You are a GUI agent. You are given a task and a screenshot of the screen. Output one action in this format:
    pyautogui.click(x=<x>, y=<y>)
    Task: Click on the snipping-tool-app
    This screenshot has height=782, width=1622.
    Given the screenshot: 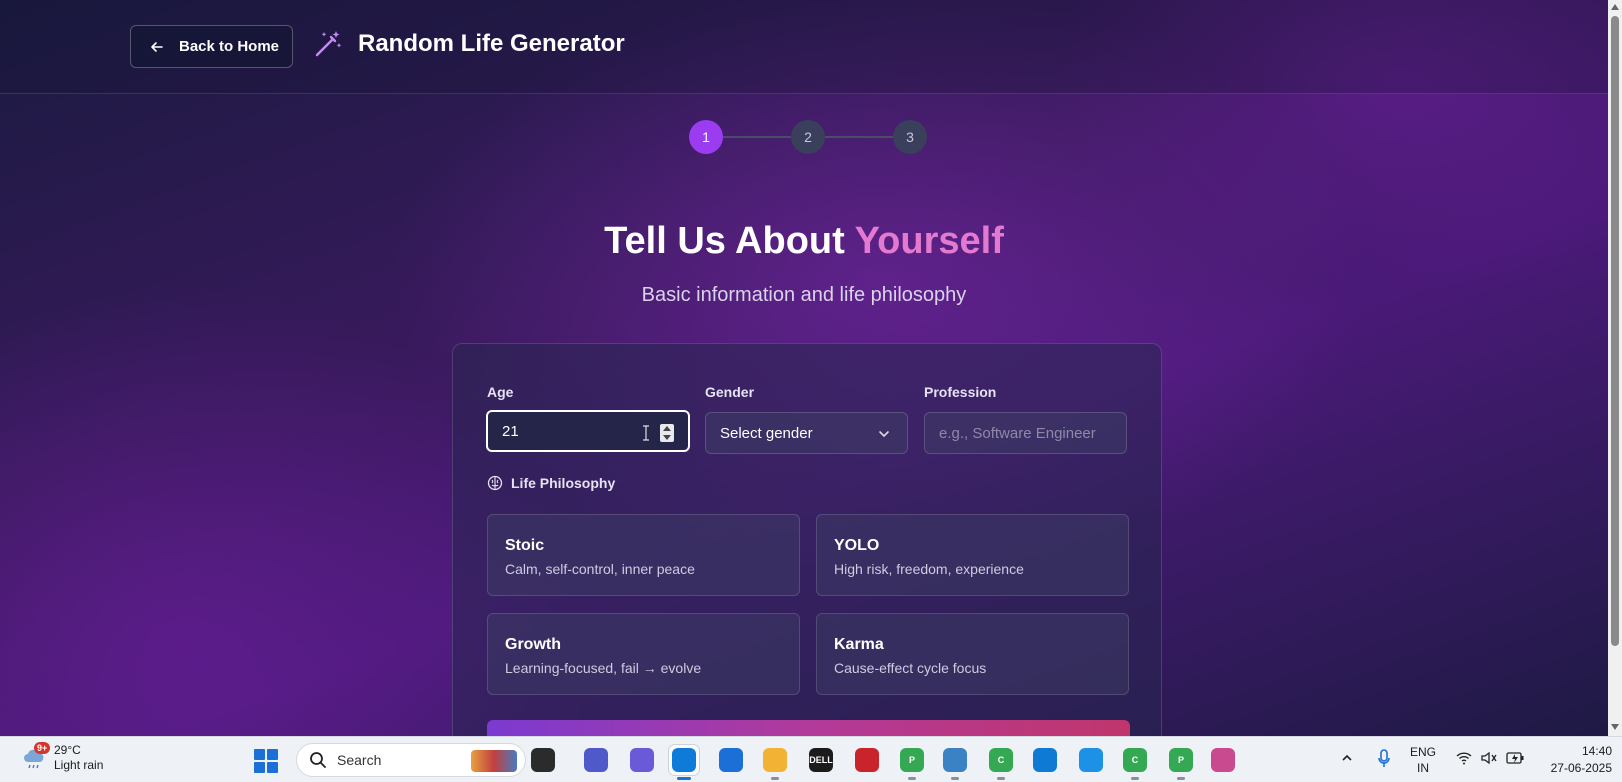 What is the action you would take?
    pyautogui.click(x=1223, y=760)
    